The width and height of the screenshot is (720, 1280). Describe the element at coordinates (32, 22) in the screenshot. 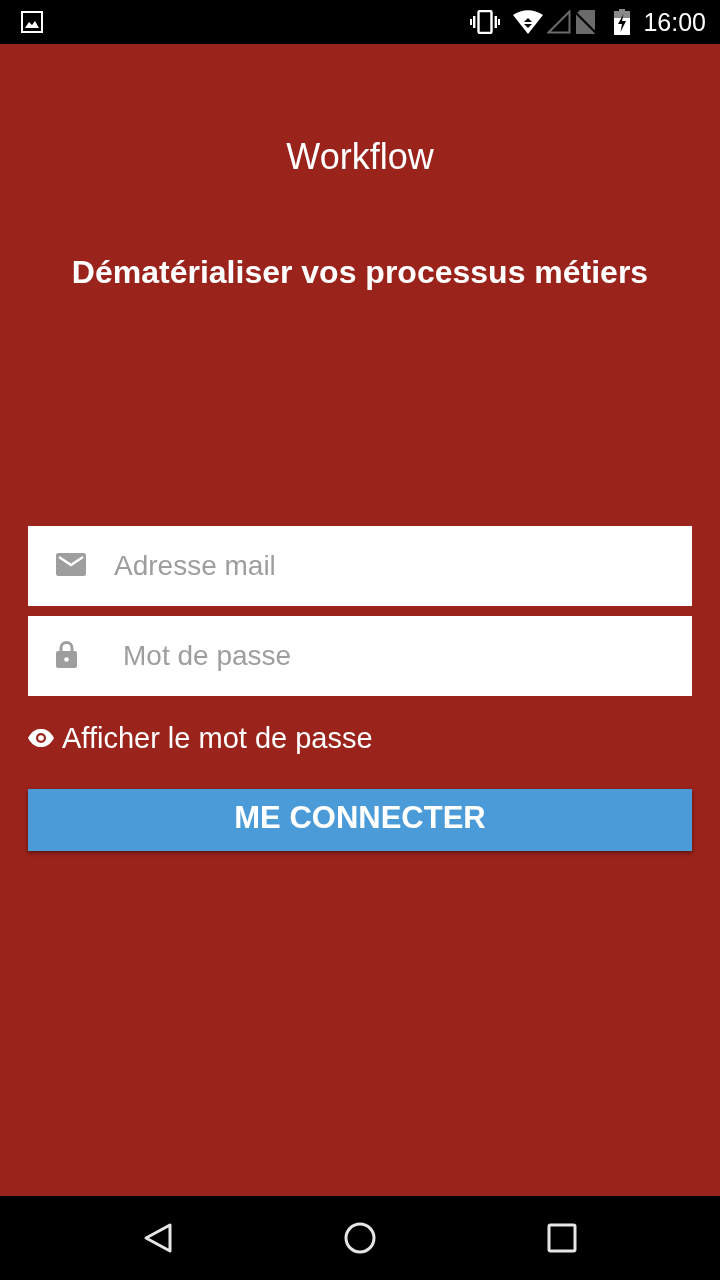

I see `image-notification-icon` at that location.